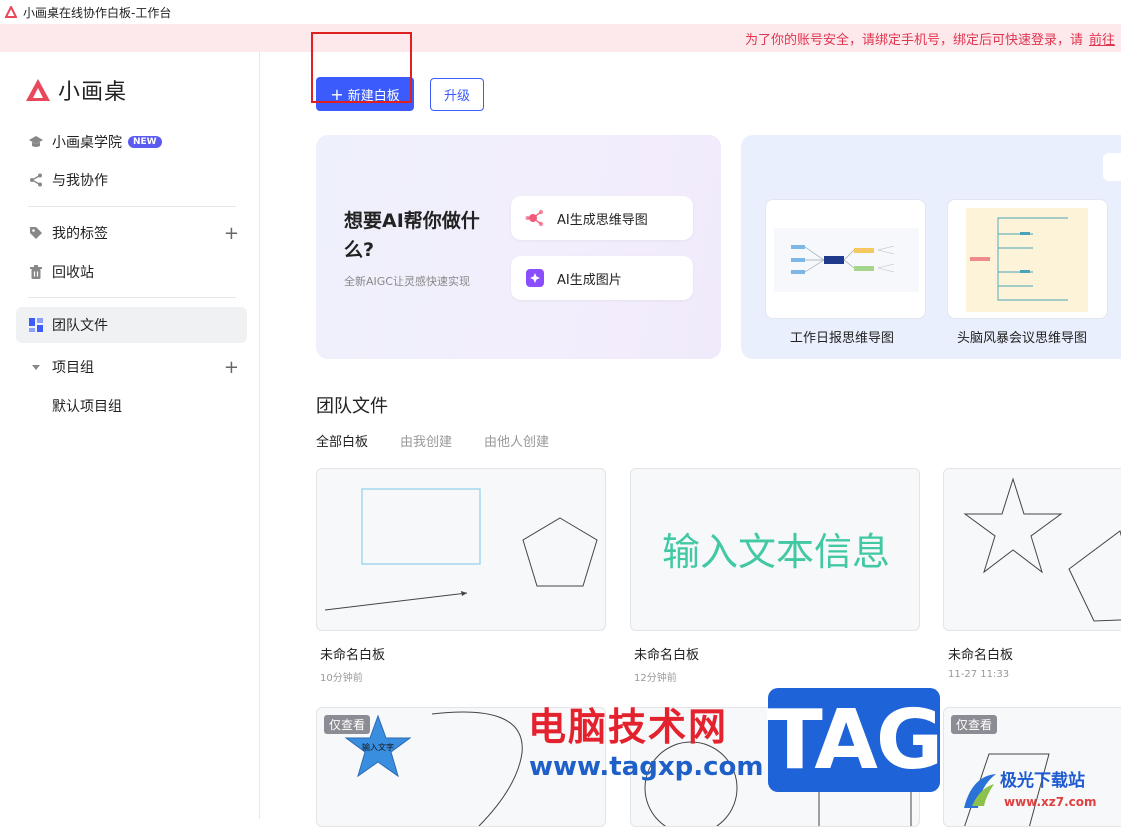  I want to click on tab-all: 全部白板, so click(342, 440).